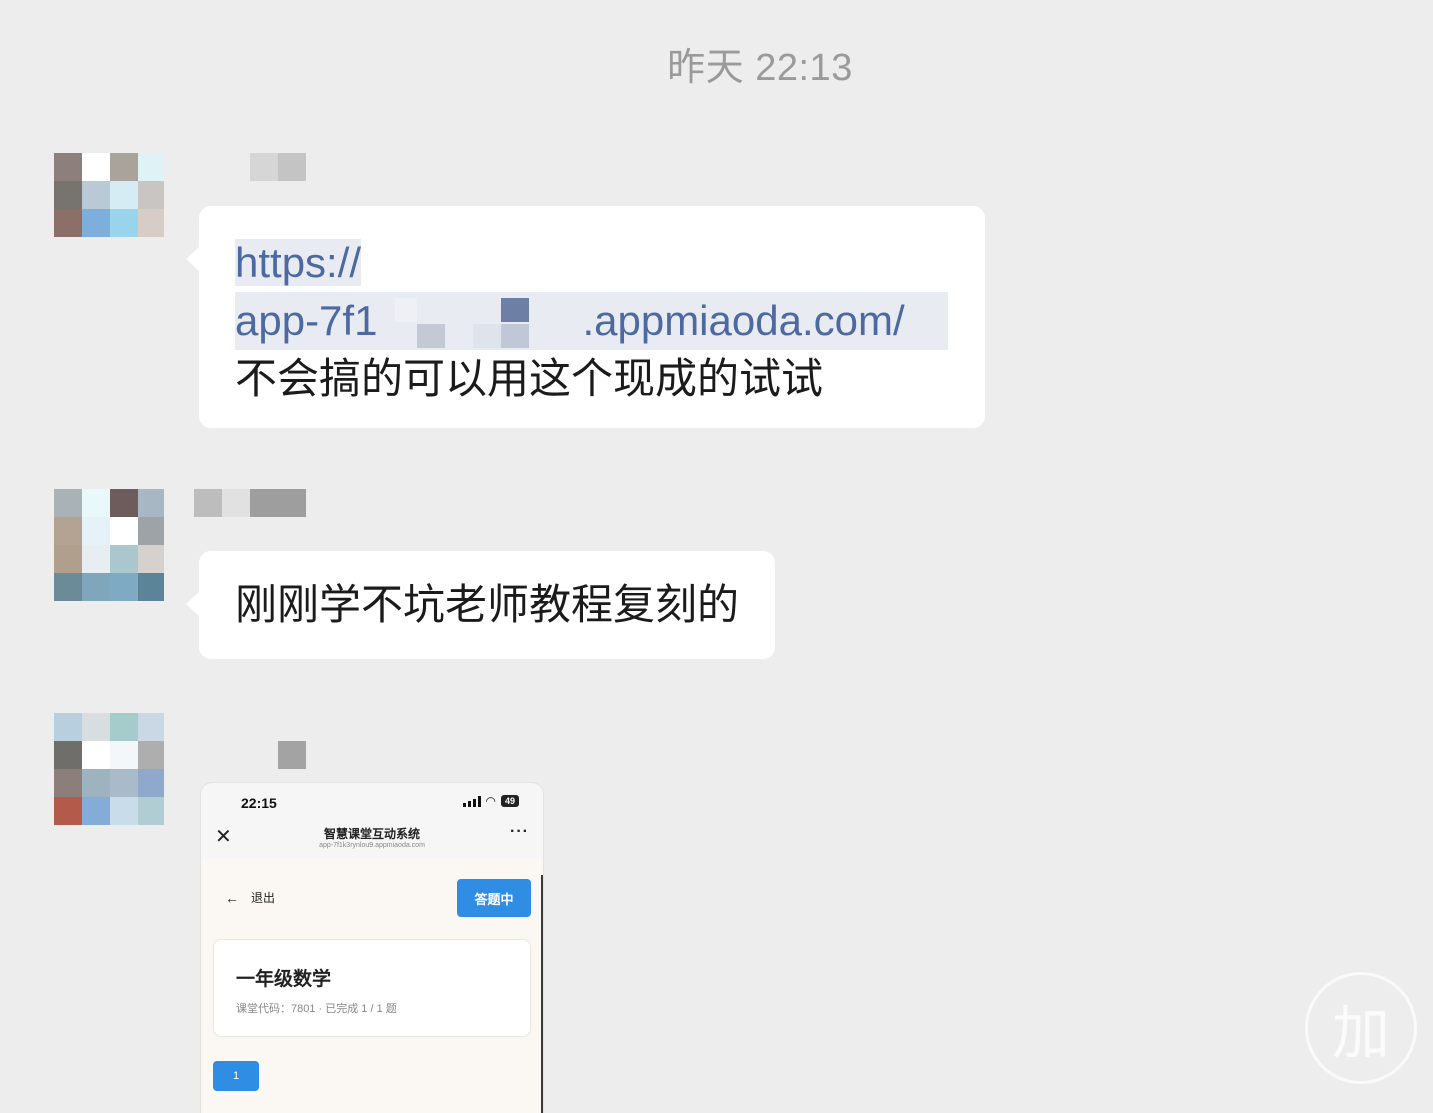 The image size is (1433, 1113). Describe the element at coordinates (529, 378) in the screenshot. I see `message-text: 不会搞的可以用这个现成的试试` at that location.